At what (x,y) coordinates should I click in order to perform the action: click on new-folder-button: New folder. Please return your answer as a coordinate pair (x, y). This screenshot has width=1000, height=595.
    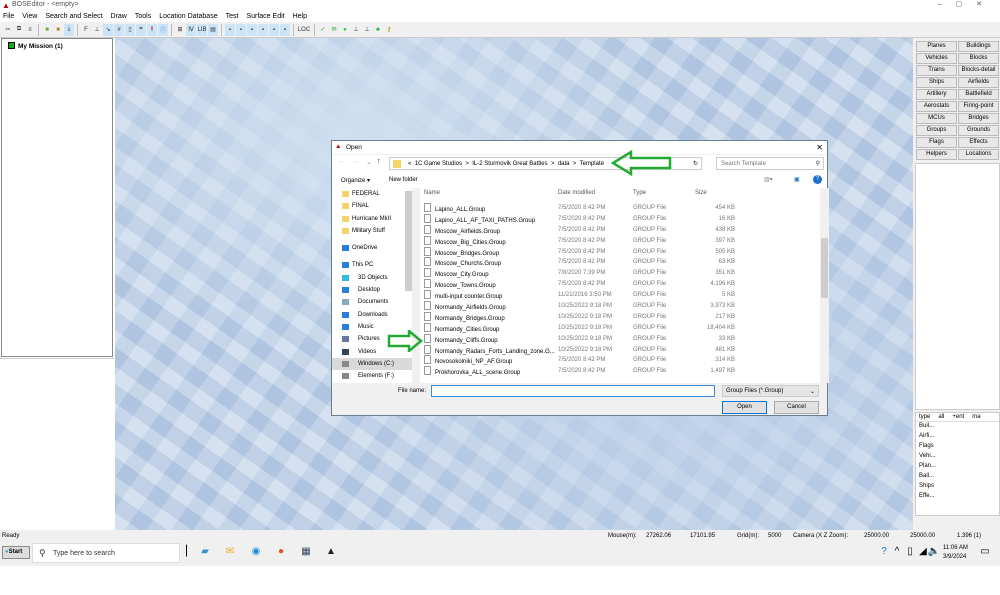
    Looking at the image, I should click on (403, 180).